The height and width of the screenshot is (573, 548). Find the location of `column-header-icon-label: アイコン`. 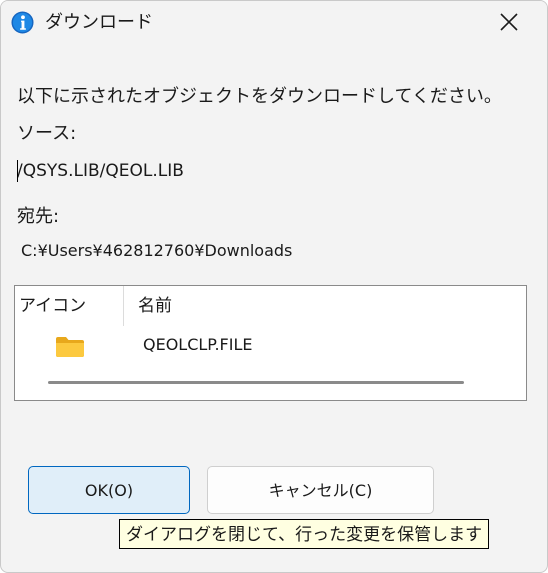

column-header-icon-label: アイコン is located at coordinates (53, 306).